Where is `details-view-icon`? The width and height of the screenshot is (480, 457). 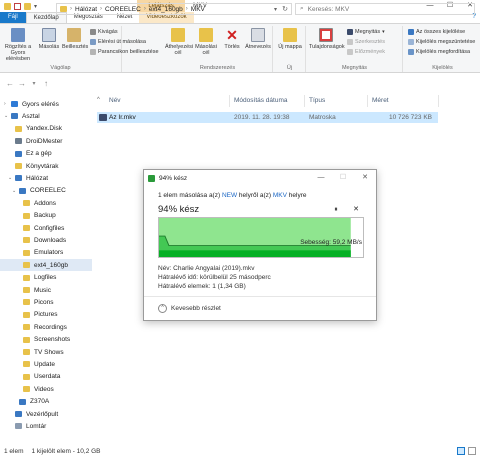 details-view-icon is located at coordinates (461, 451).